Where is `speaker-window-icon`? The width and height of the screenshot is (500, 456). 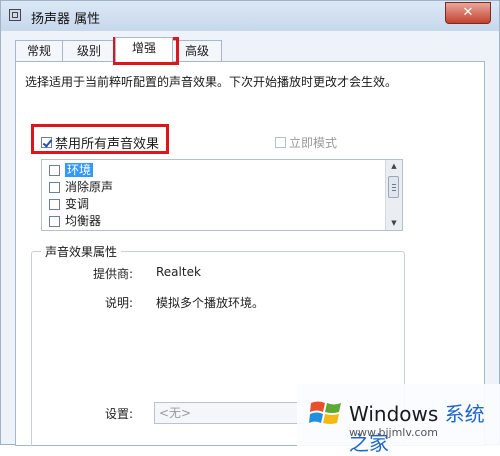 speaker-window-icon is located at coordinates (15, 15).